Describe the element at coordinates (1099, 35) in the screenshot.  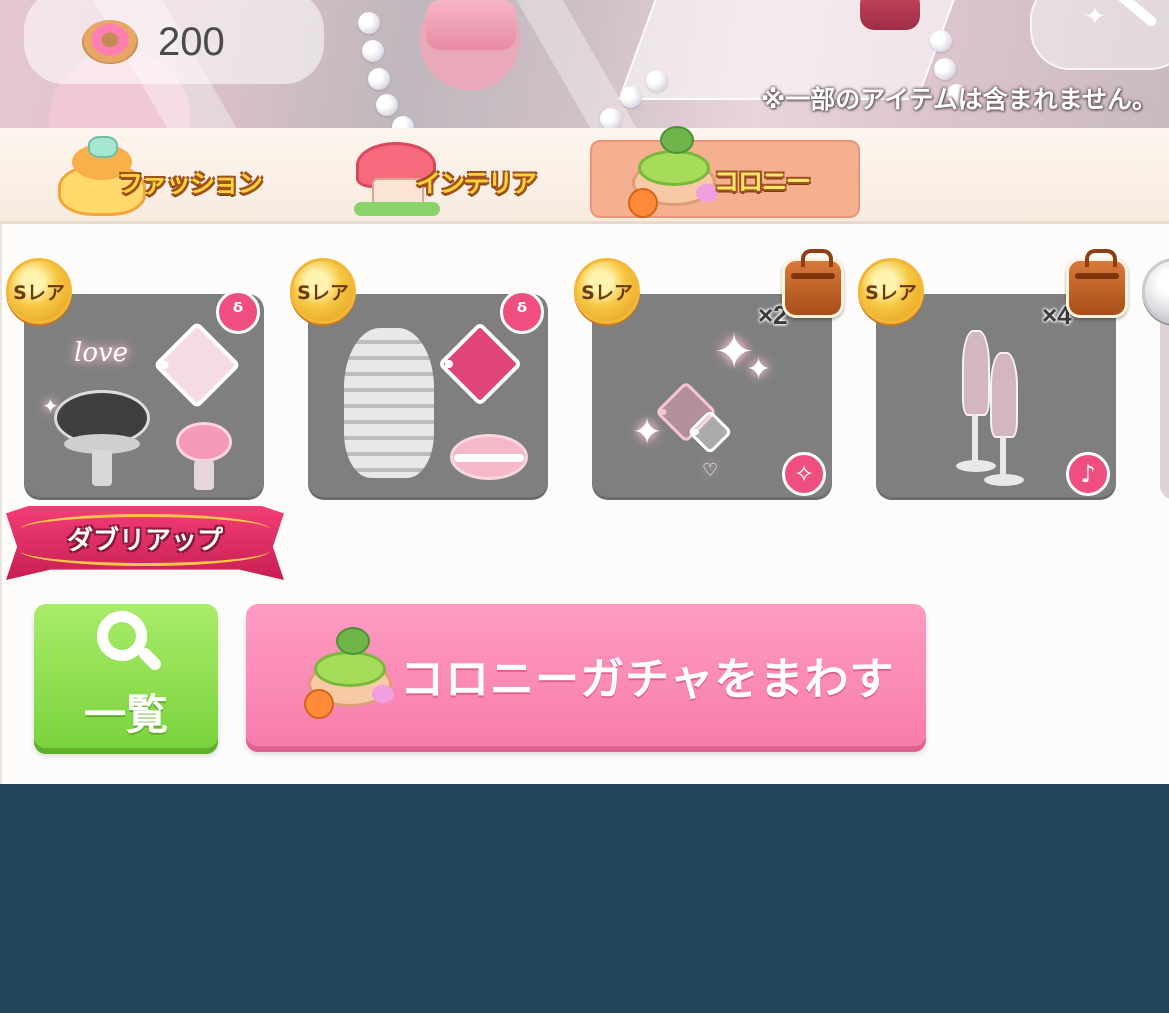
I see `magic-wand-button: ✦` at that location.